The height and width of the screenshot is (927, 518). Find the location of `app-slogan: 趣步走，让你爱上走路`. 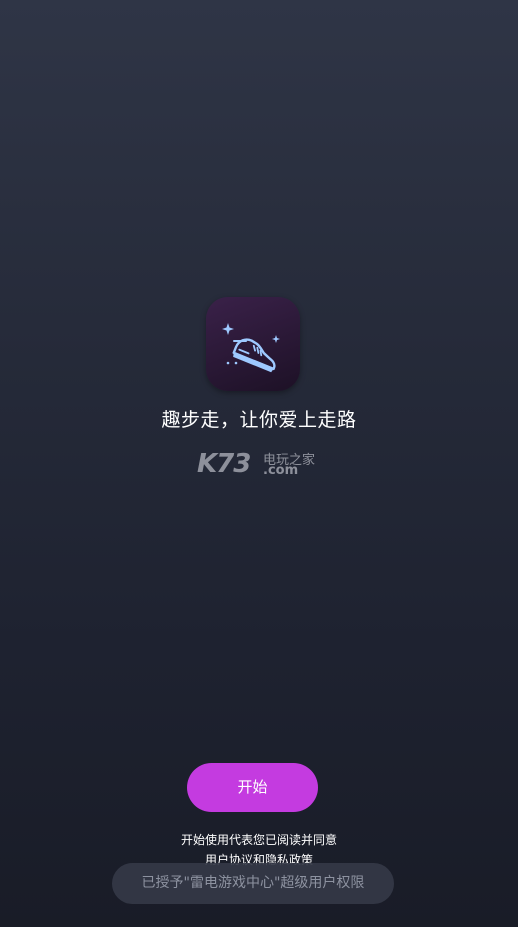

app-slogan: 趣步走，让你爱上走路 is located at coordinates (259, 420).